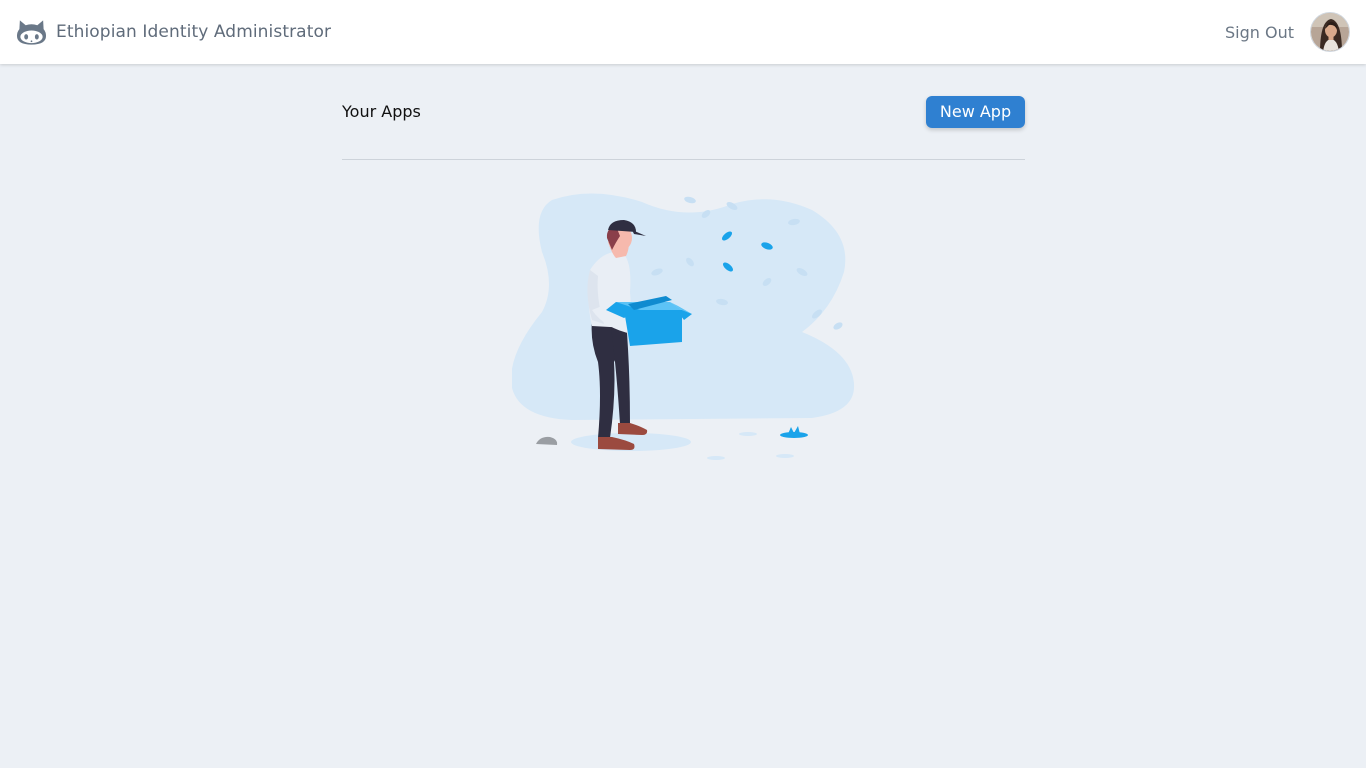  What do you see at coordinates (1330, 32) in the screenshot?
I see `user-avatar` at bounding box center [1330, 32].